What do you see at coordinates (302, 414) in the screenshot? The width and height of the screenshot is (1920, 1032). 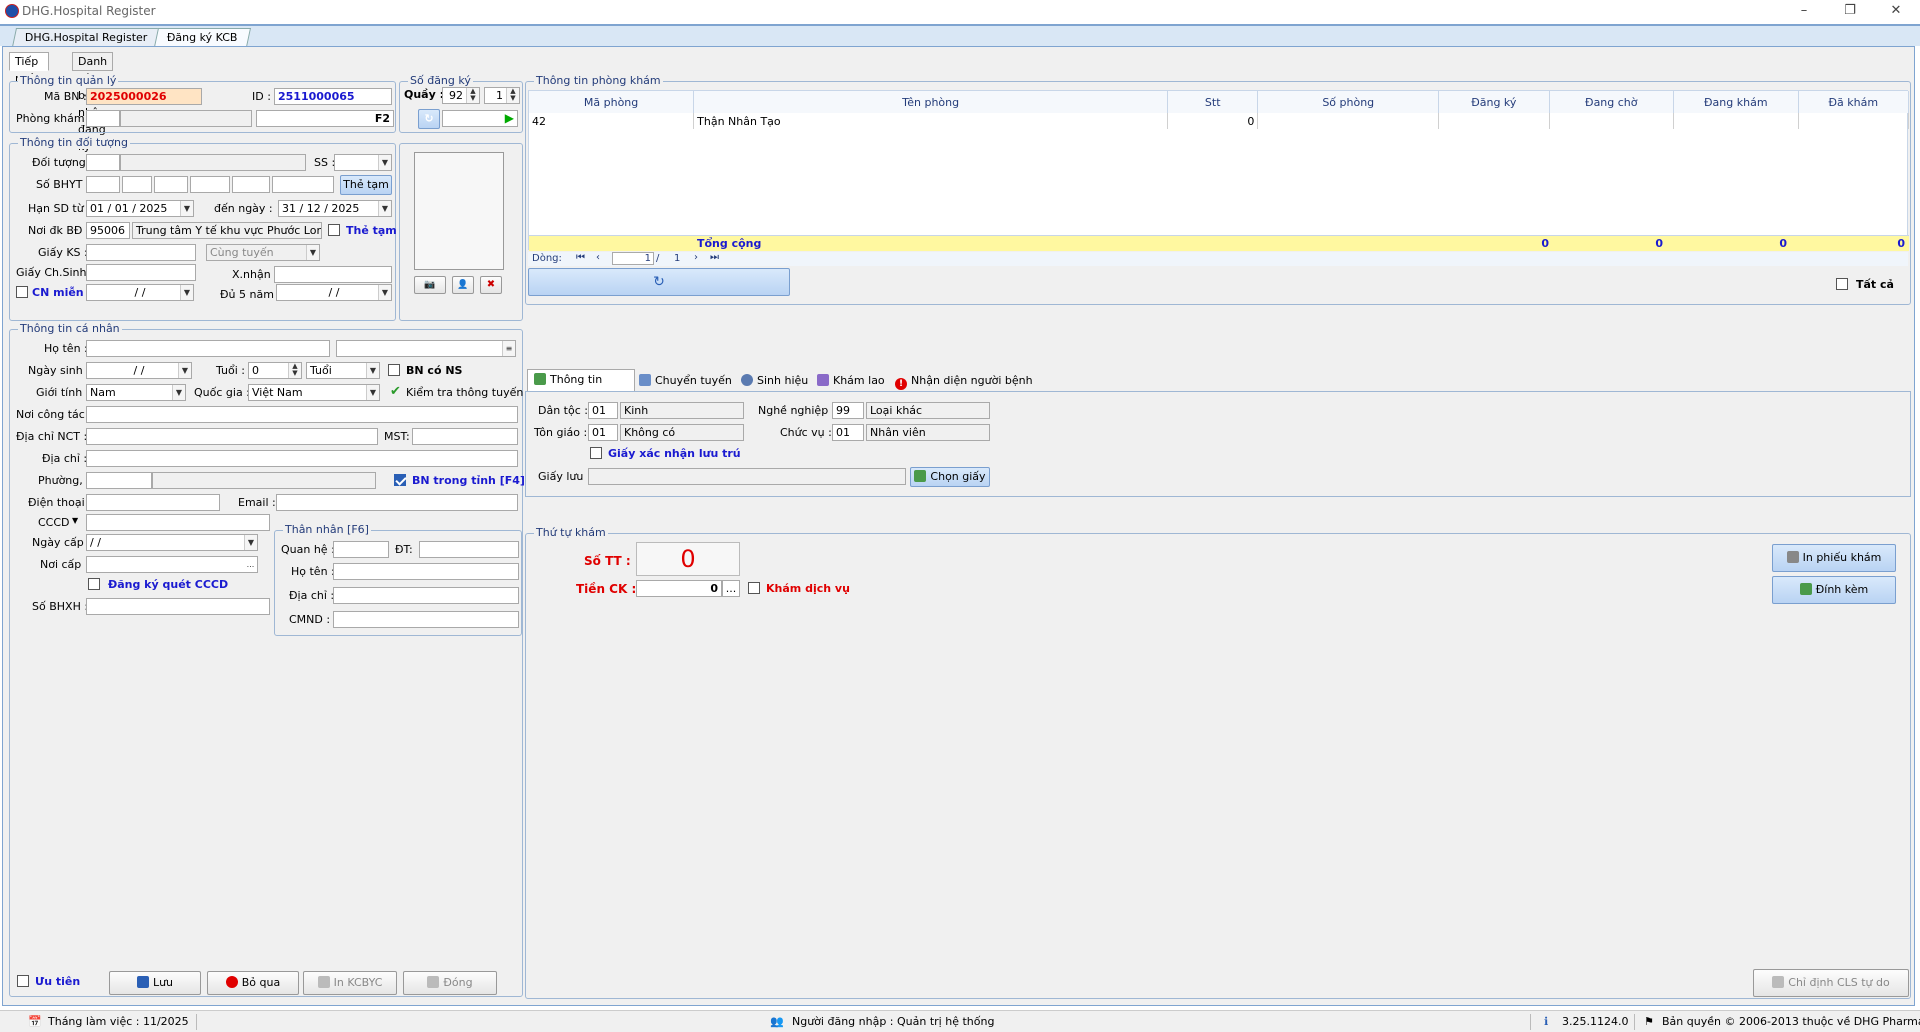 I see `noi-cong-tac-field` at bounding box center [302, 414].